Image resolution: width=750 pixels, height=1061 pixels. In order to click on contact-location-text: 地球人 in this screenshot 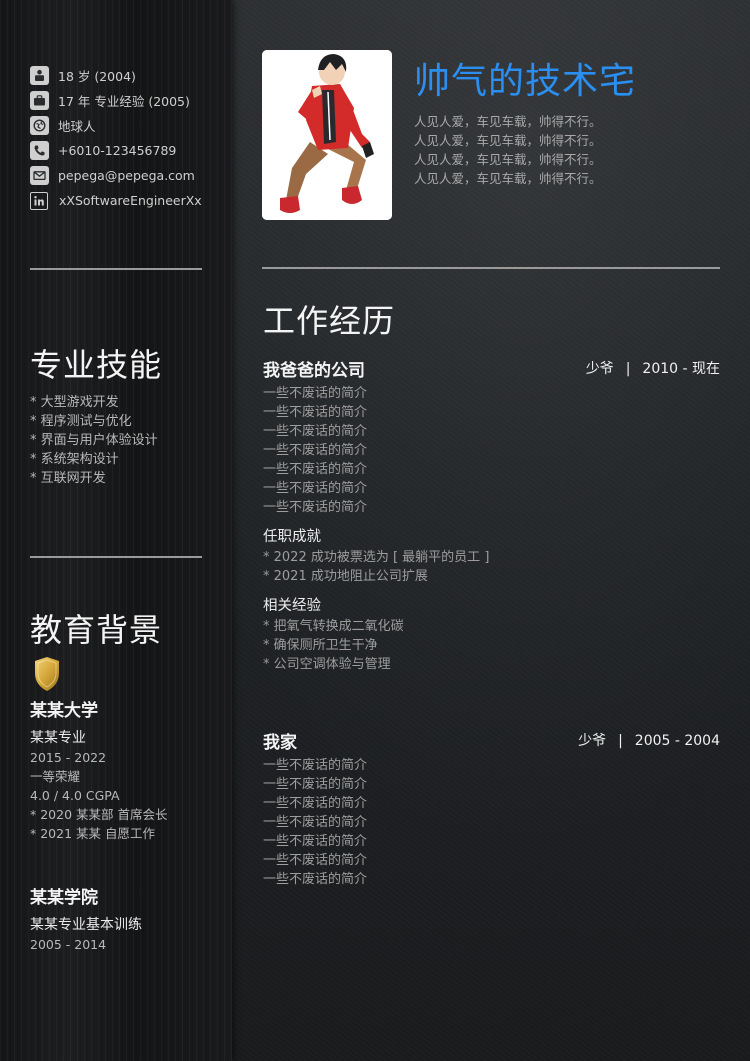, I will do `click(77, 126)`.